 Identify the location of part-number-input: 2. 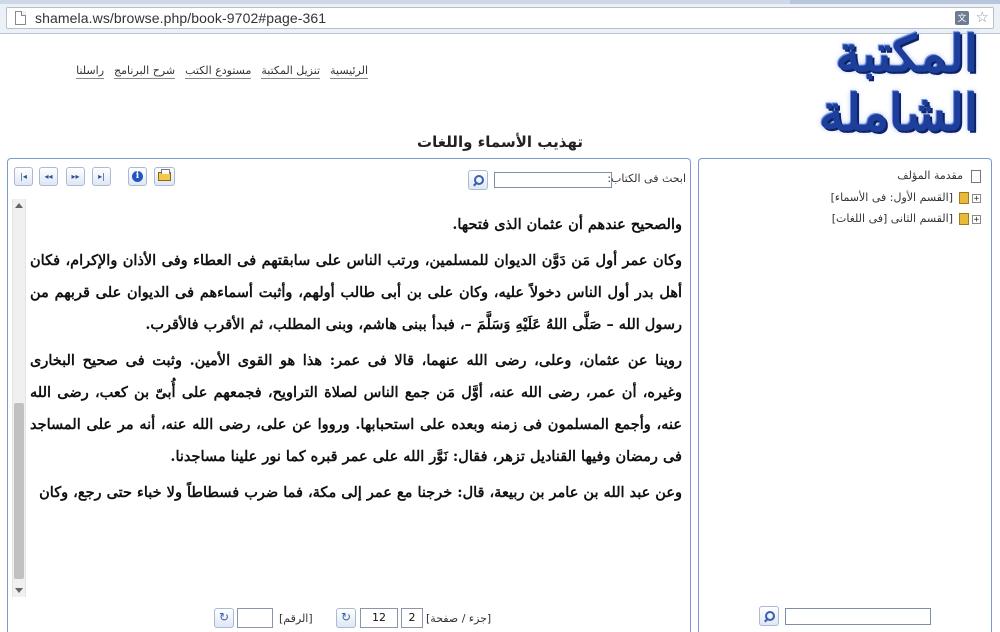
(412, 618).